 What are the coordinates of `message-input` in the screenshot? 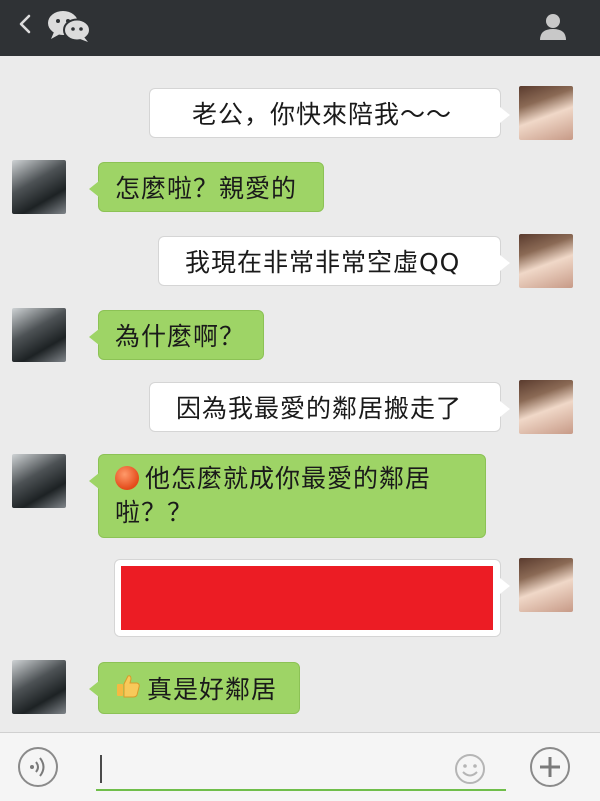 It's located at (301, 770).